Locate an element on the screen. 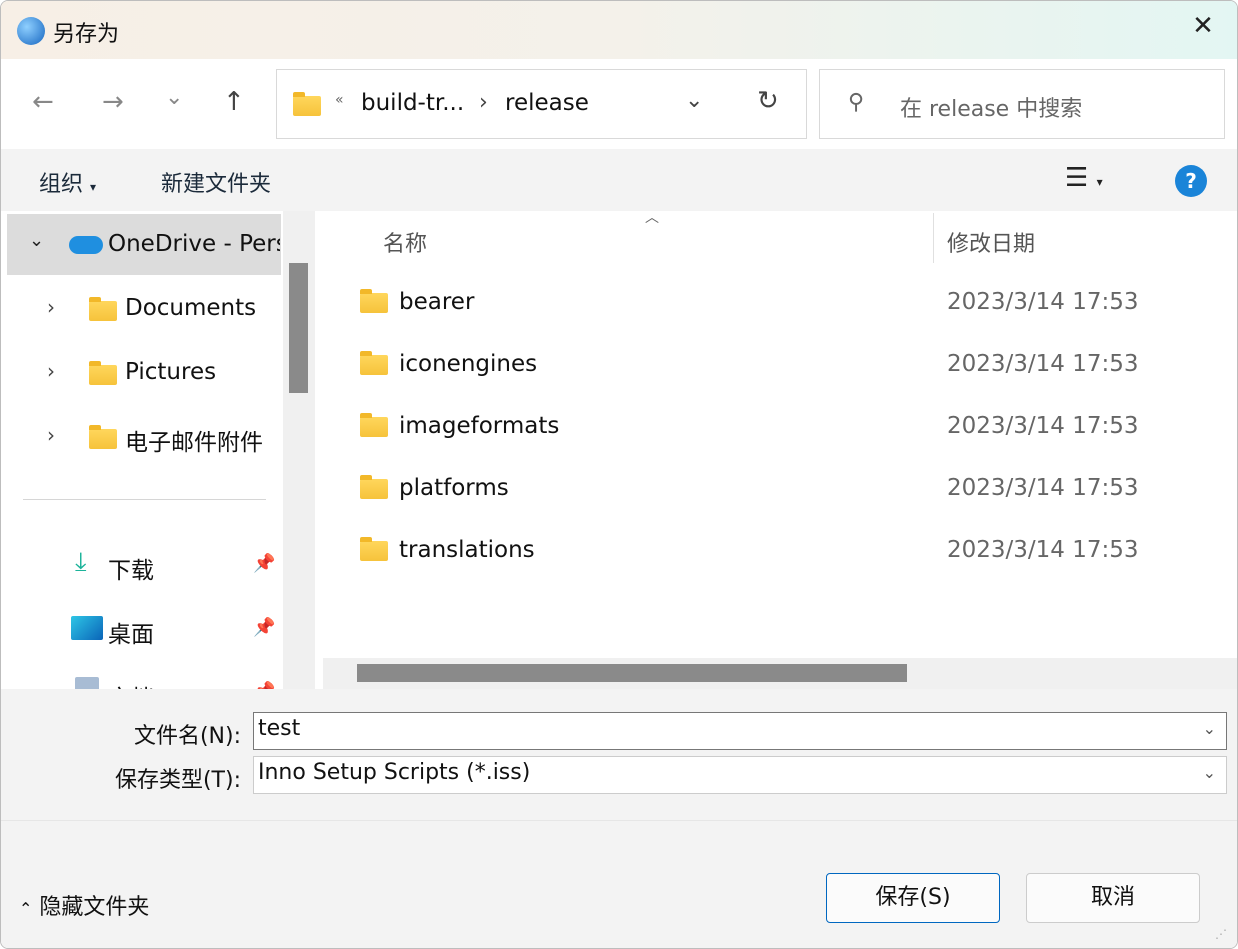 The image size is (1238, 949). sidebar-item-docs: 文档 📌 is located at coordinates (141, 677).